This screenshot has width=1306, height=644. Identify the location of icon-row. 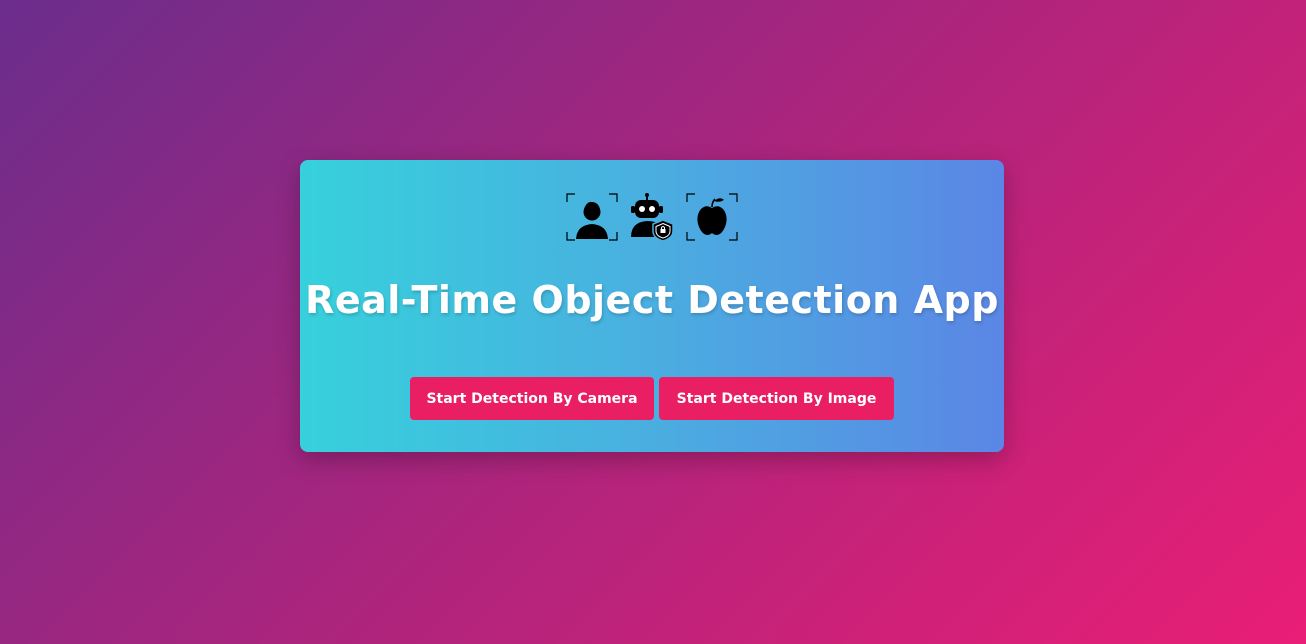
(652, 217).